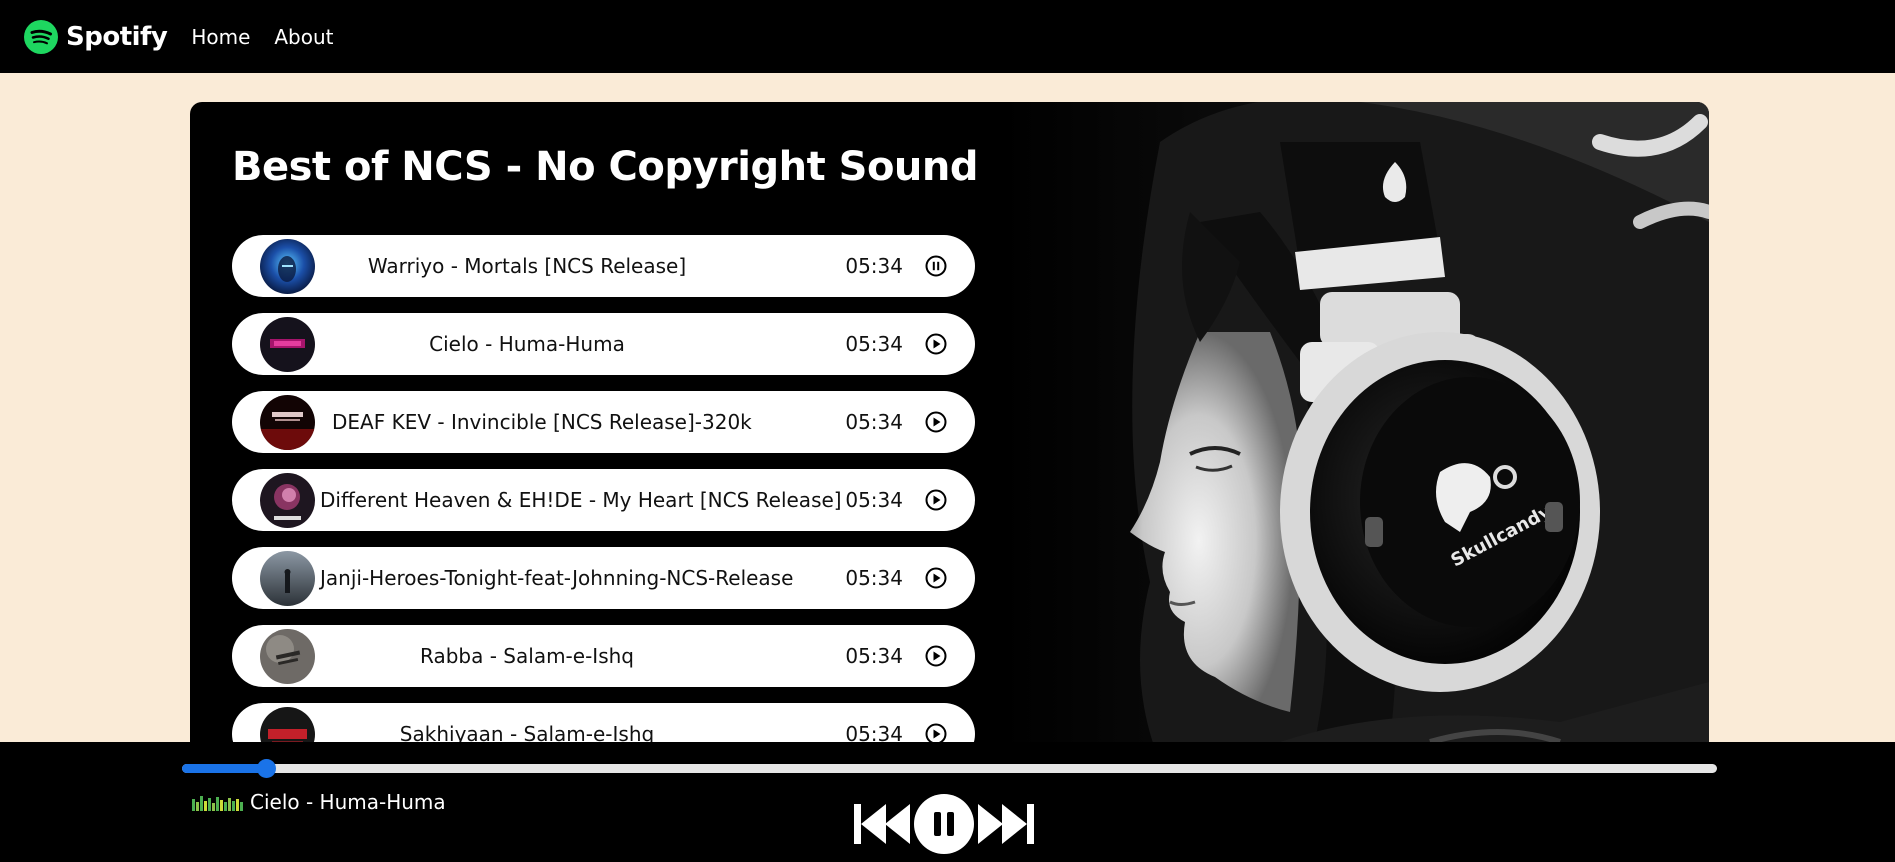 The image size is (1895, 862). I want to click on playback-controls, so click(944, 824).